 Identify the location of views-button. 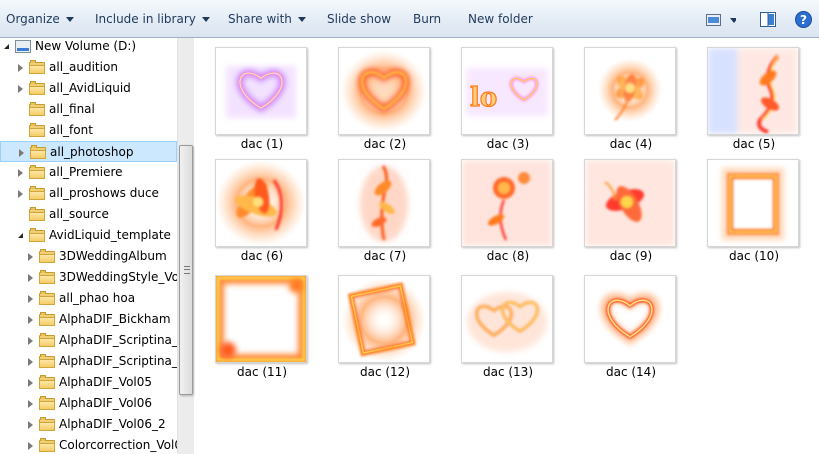
(722, 21).